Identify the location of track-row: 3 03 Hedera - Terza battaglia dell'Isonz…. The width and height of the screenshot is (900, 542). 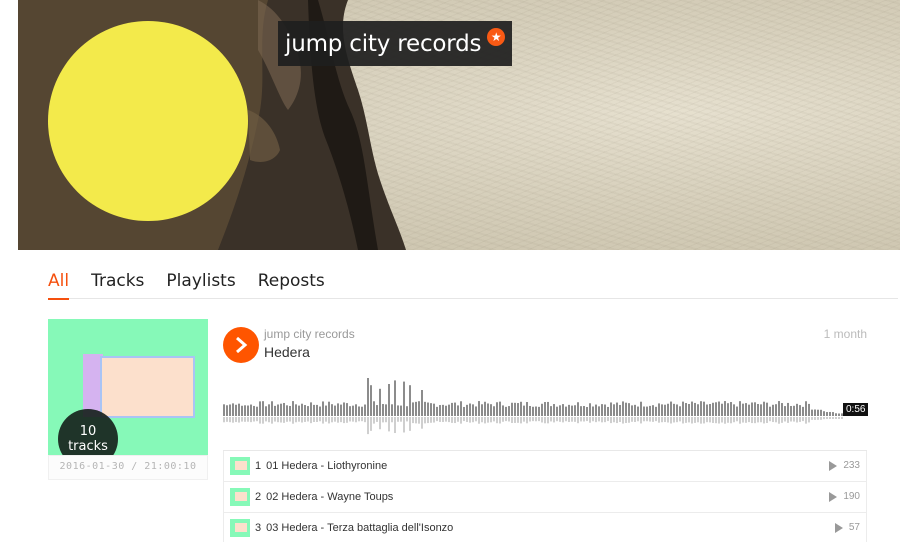
(545, 527).